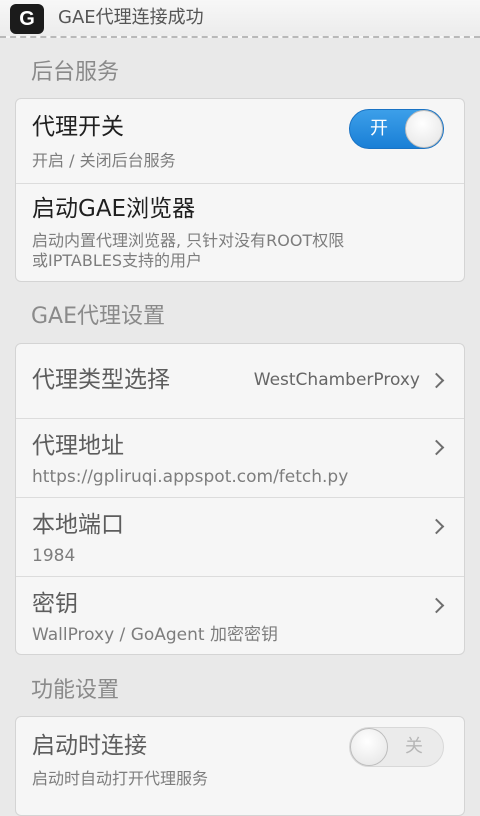 This screenshot has height=816, width=480. I want to click on local-port-value: 1984, so click(54, 556).